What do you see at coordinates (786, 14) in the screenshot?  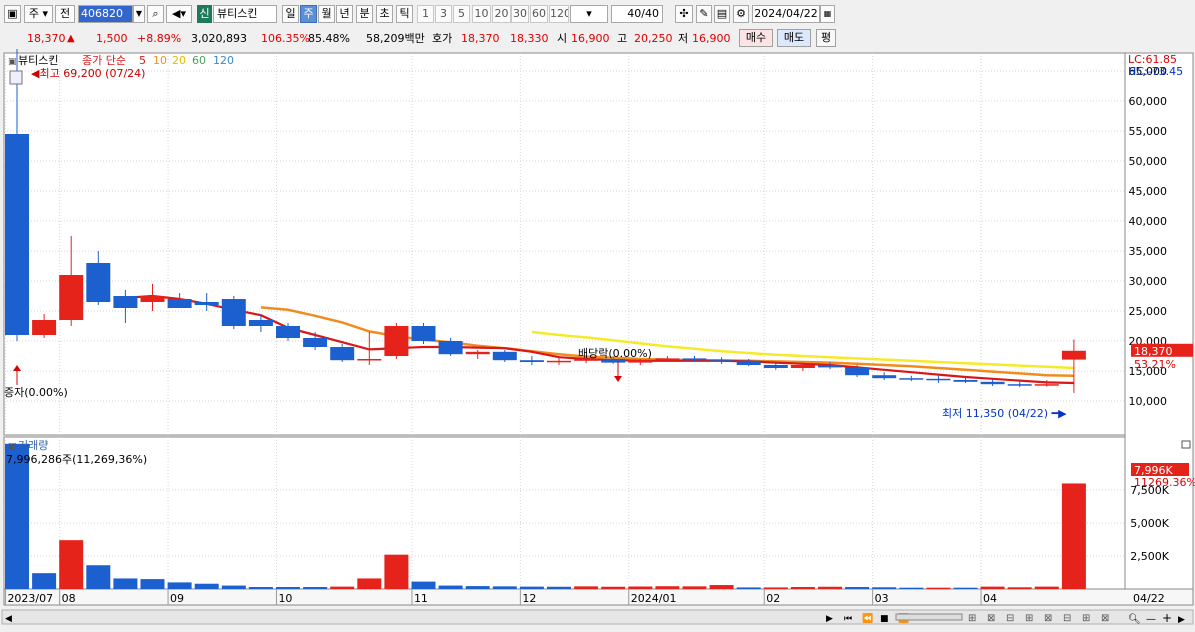 I see `date-field: 2024/04/22` at bounding box center [786, 14].